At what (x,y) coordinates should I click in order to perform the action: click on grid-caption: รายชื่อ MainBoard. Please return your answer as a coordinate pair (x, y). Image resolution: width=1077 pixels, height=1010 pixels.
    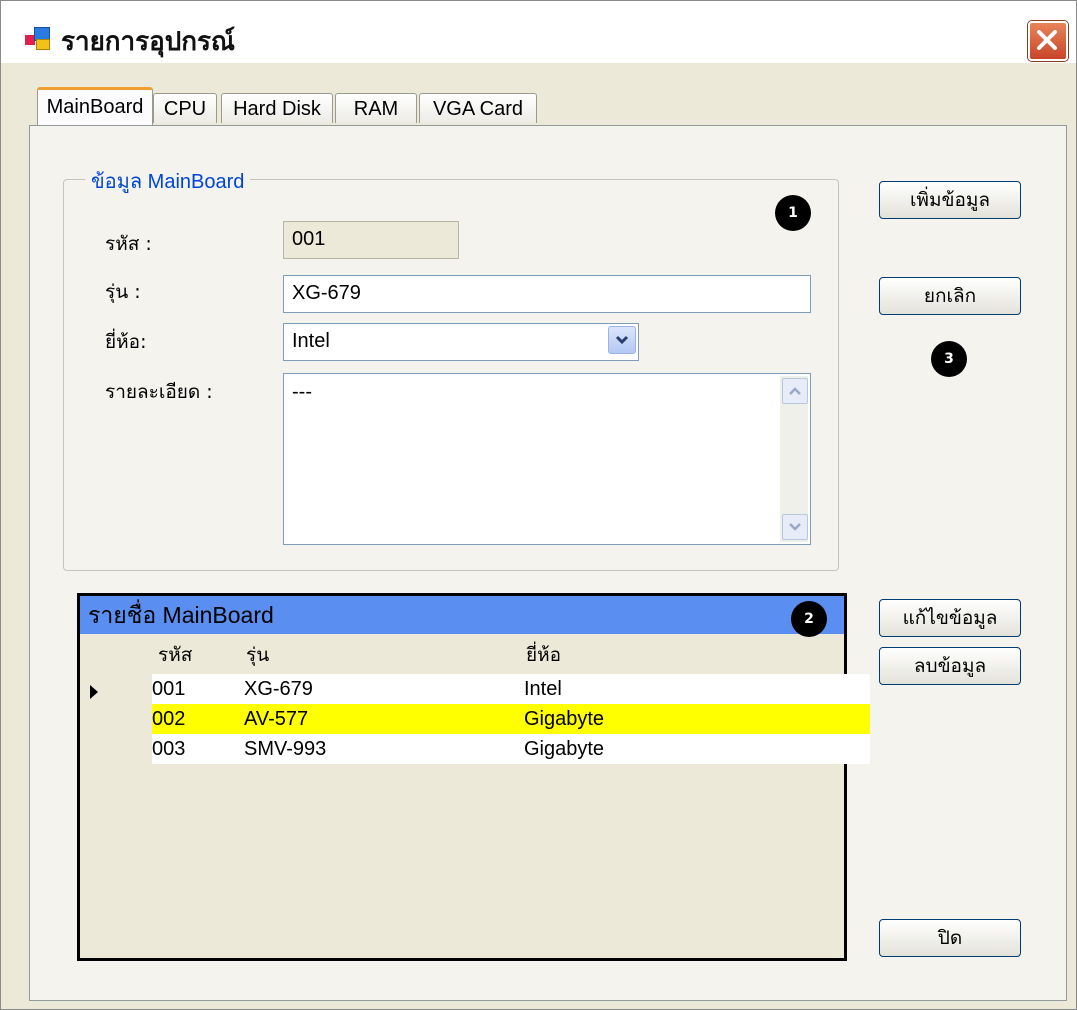
    Looking at the image, I should click on (462, 615).